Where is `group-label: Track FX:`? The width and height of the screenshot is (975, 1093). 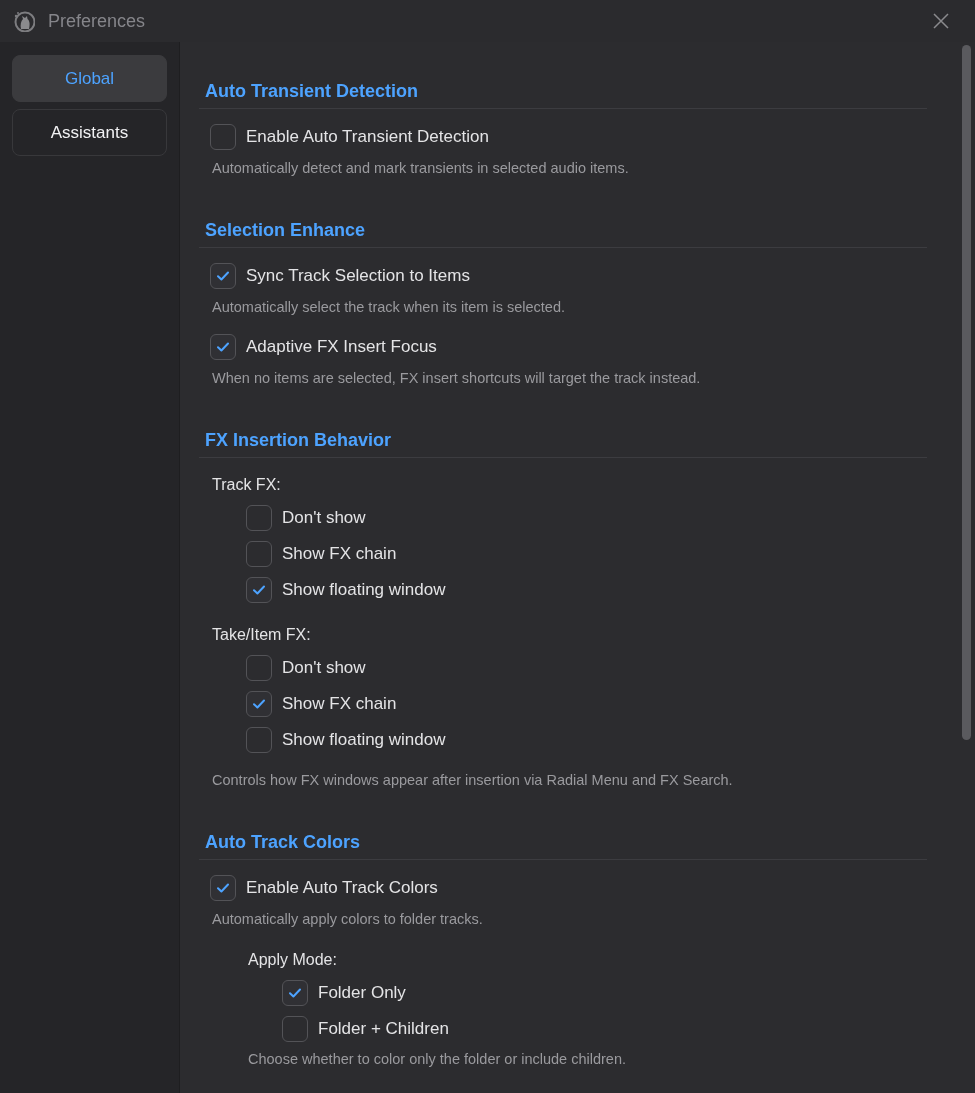 group-label: Track FX: is located at coordinates (246, 485).